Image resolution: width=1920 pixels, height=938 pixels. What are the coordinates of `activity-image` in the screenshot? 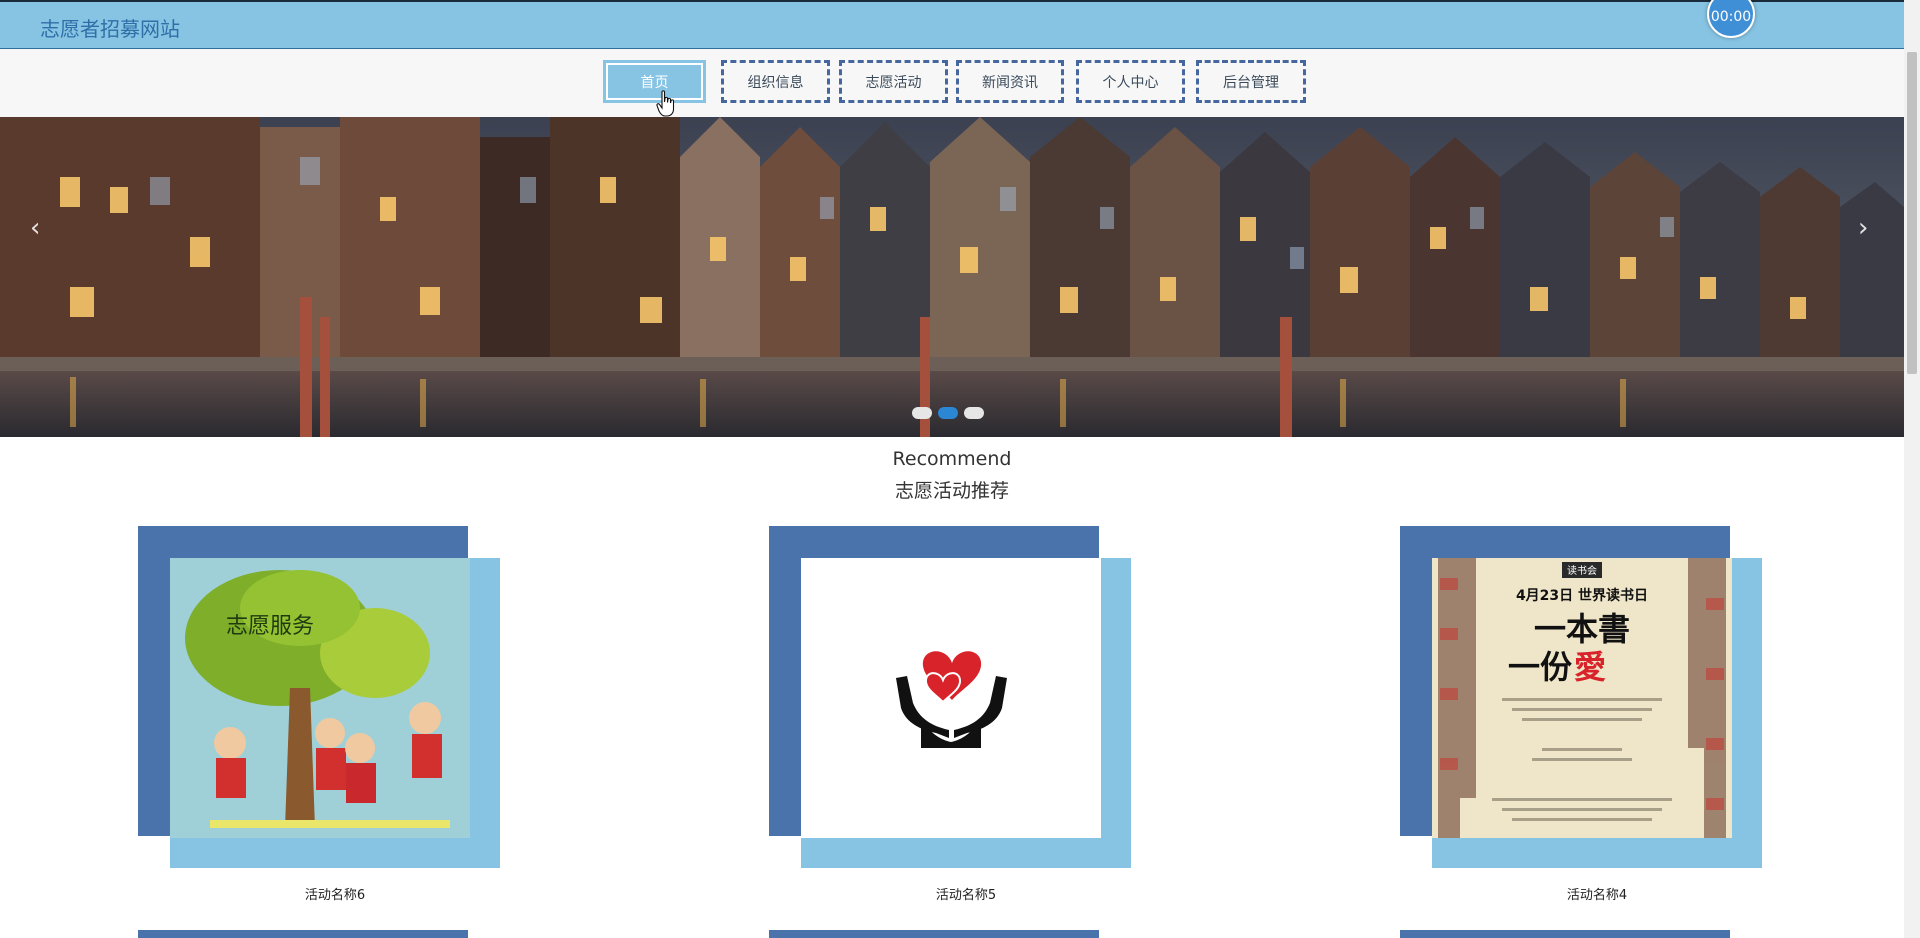 It's located at (951, 698).